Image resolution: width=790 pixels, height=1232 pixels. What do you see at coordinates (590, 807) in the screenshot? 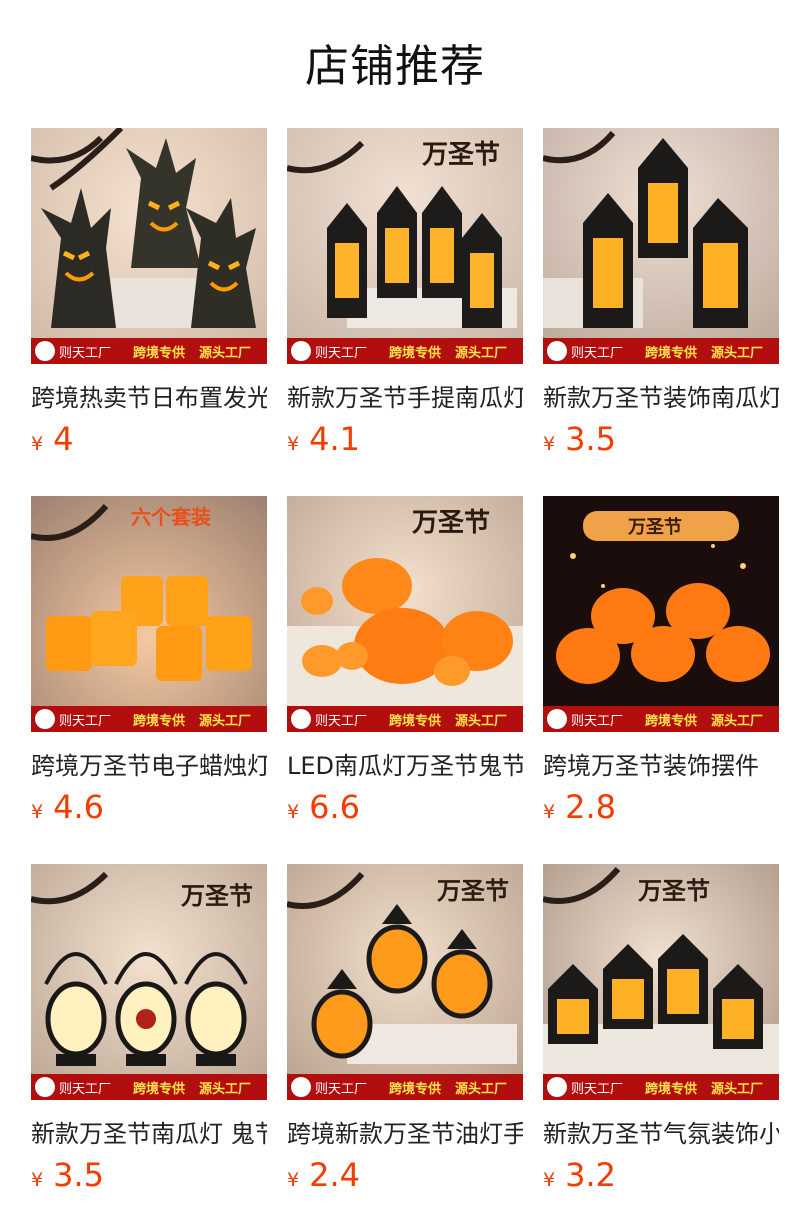
I see `price-value: 2.8` at bounding box center [590, 807].